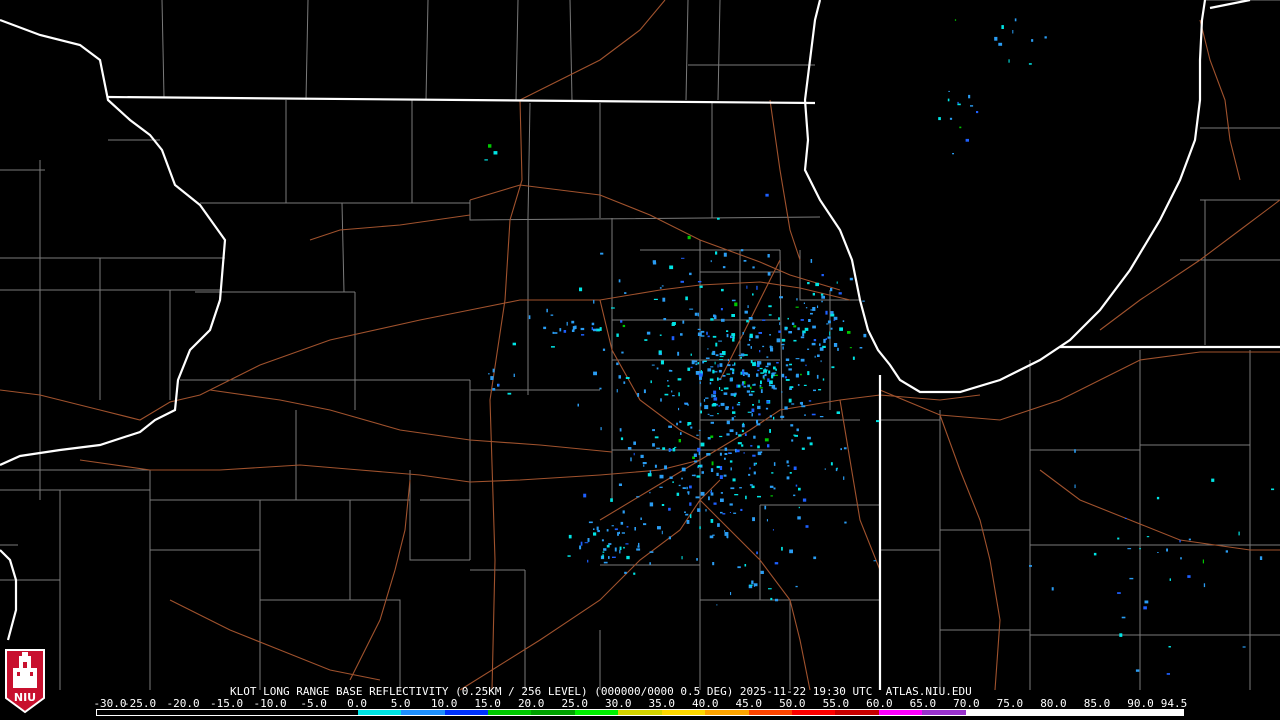  What do you see at coordinates (618, 703) in the screenshot?
I see `scale-label: 30.0` at bounding box center [618, 703].